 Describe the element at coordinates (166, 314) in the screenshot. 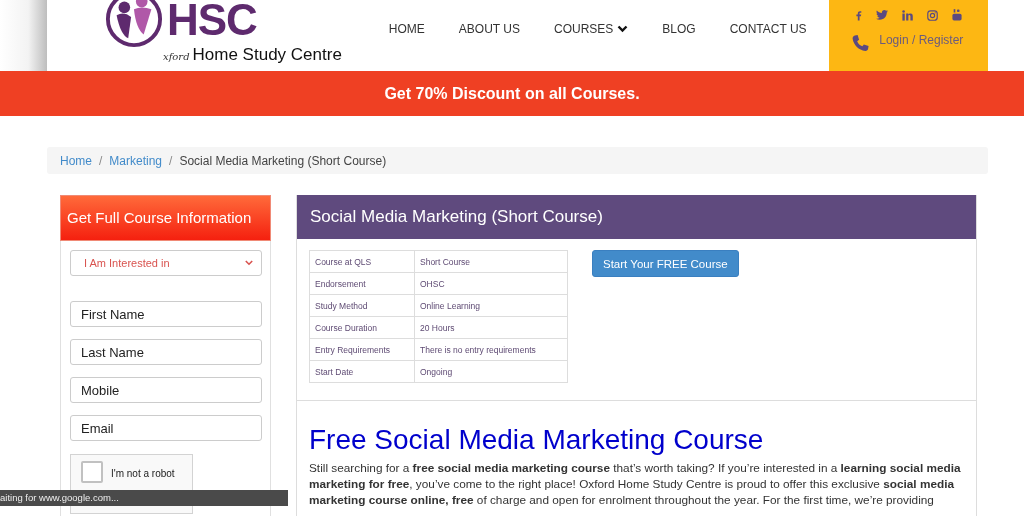

I see `input-field: First Name` at that location.